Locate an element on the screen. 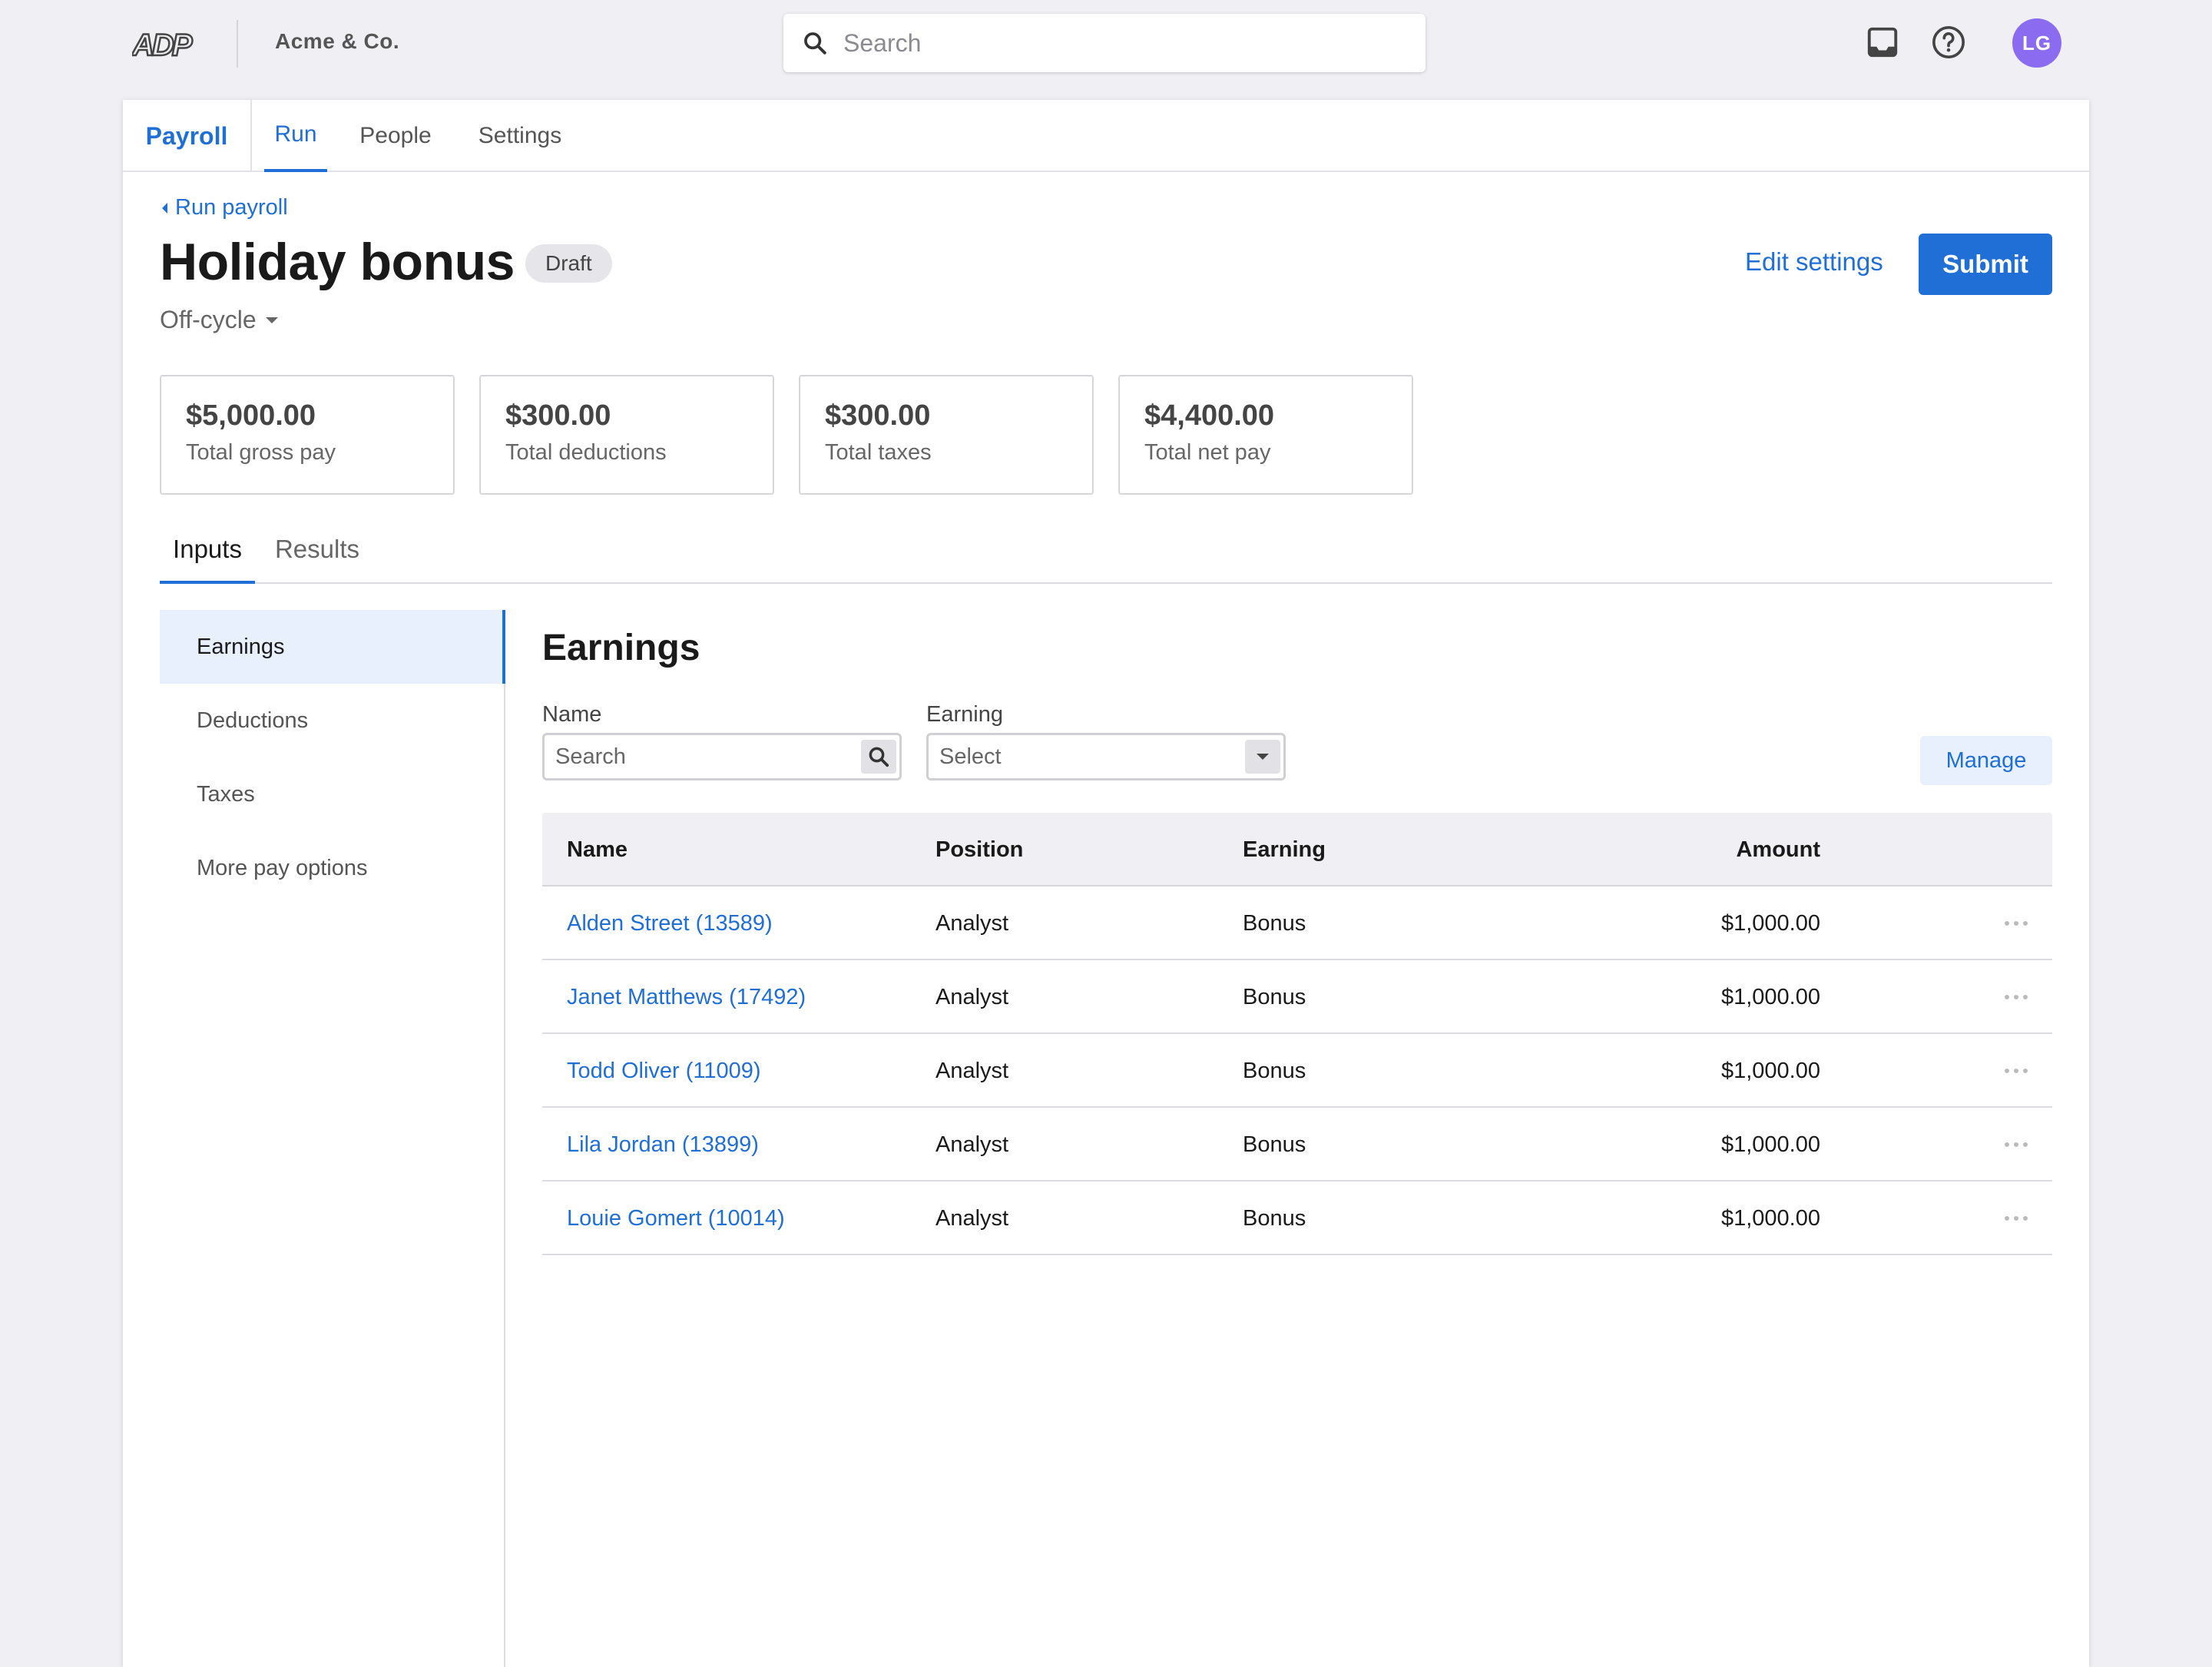 This screenshot has height=1667, width=2212. name-search is located at coordinates (722, 756).